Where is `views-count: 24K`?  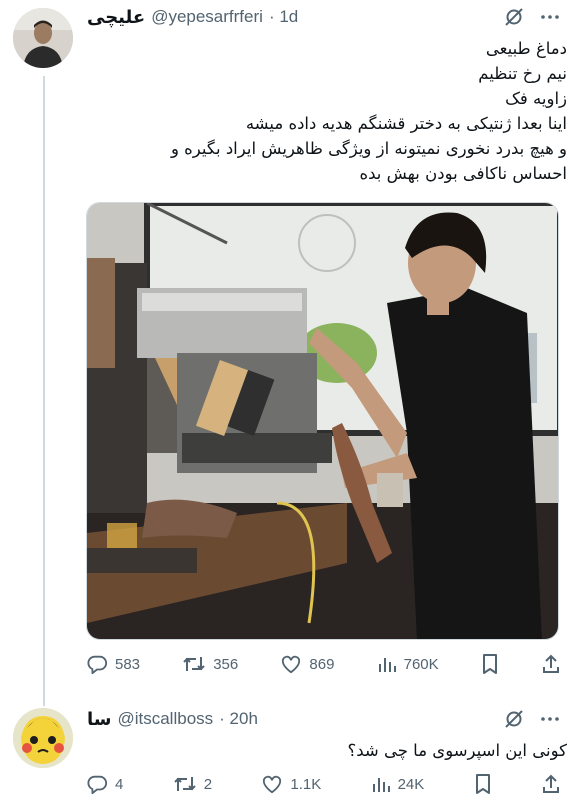 views-count: 24K is located at coordinates (411, 784).